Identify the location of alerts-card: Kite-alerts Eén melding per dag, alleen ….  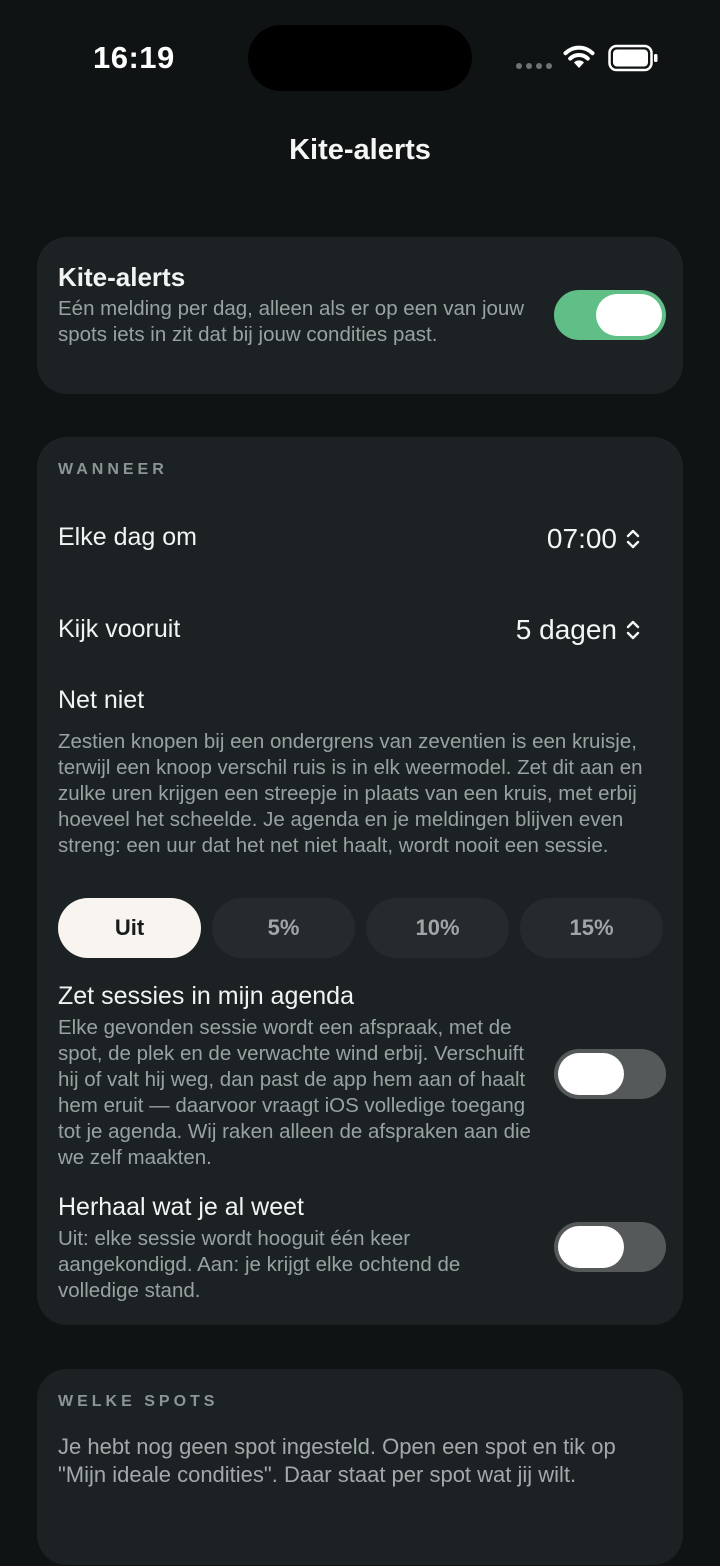
(360, 315).